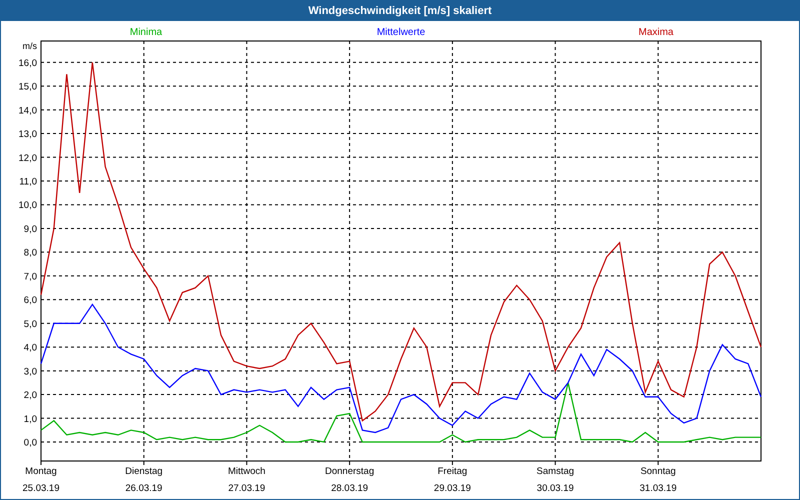 The width and height of the screenshot is (800, 500). Describe the element at coordinates (452, 480) in the screenshot. I see `day-label: Freitag 29.03.19` at that location.